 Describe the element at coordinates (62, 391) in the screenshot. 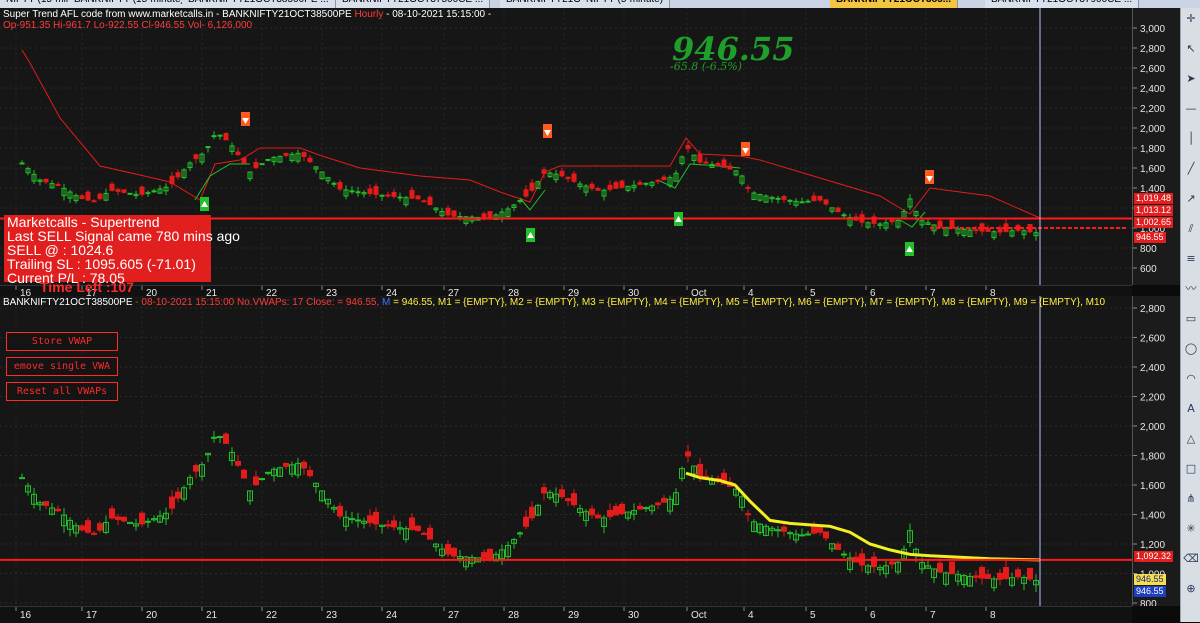

I see `reset-all-vwaps-button: Reset all VWAPs` at that location.